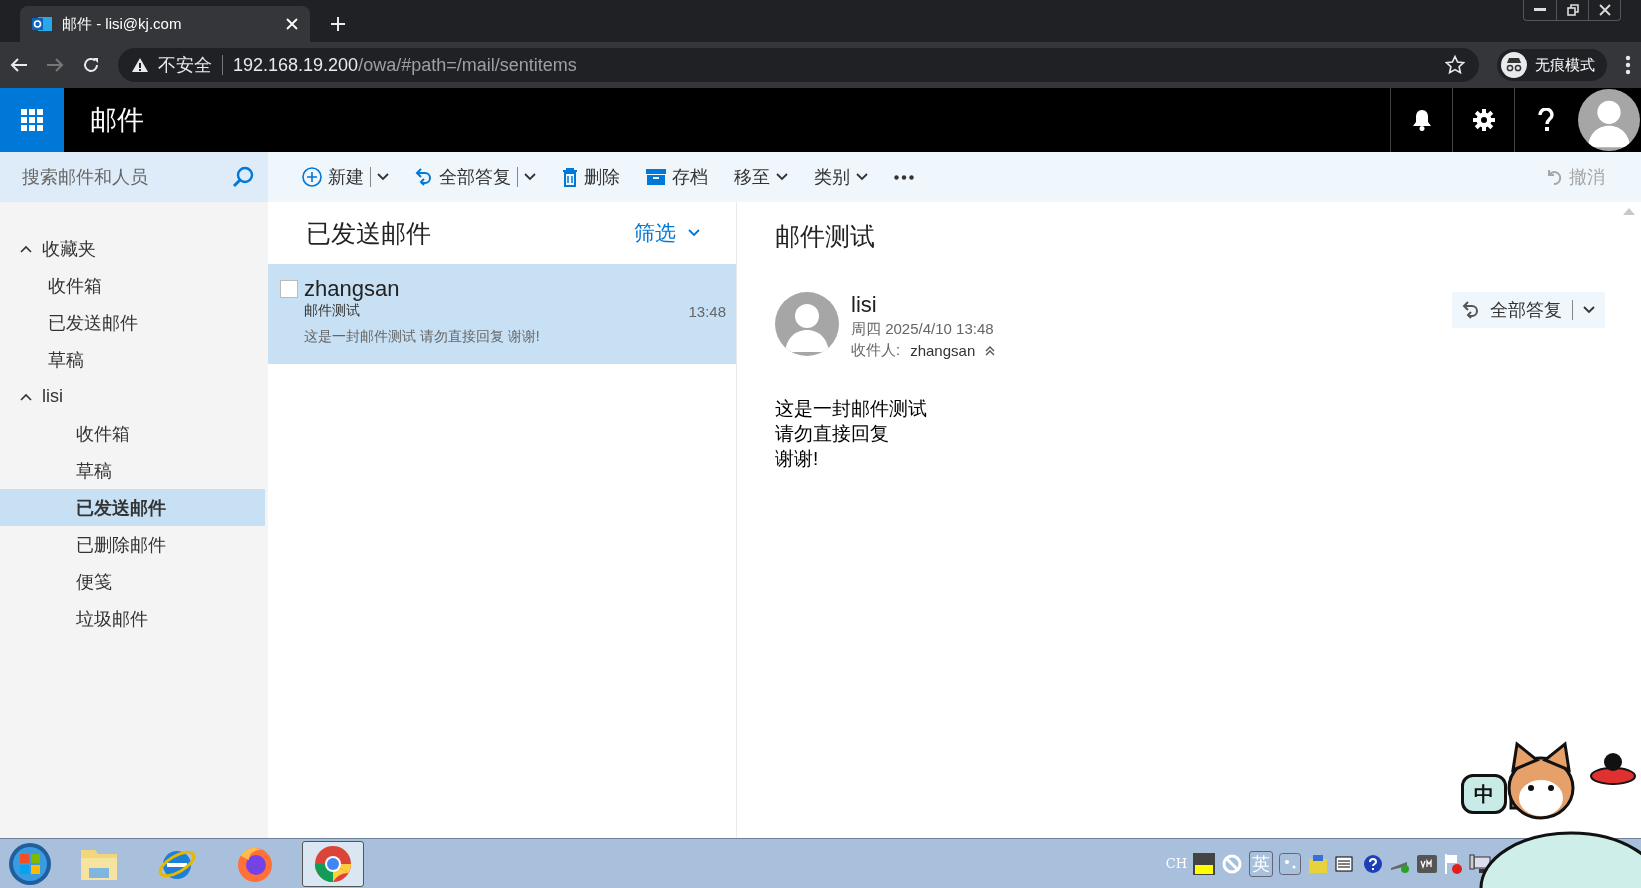  I want to click on incognito-badge: 无痕模式, so click(1552, 65).